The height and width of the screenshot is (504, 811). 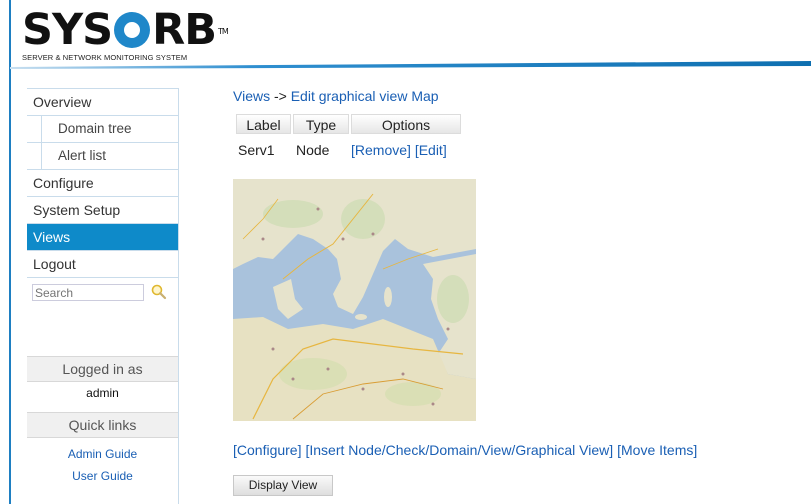 I want to click on sidebar-item-domain-tree: Domain tree, so click(x=102, y=129).